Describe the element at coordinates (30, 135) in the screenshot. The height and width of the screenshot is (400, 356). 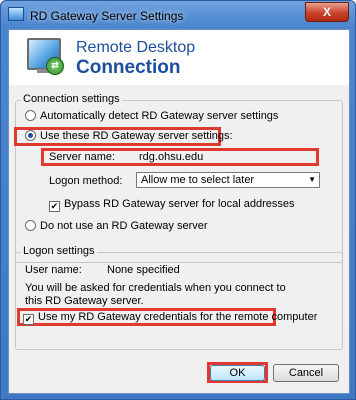
I see `use-these-radio` at that location.